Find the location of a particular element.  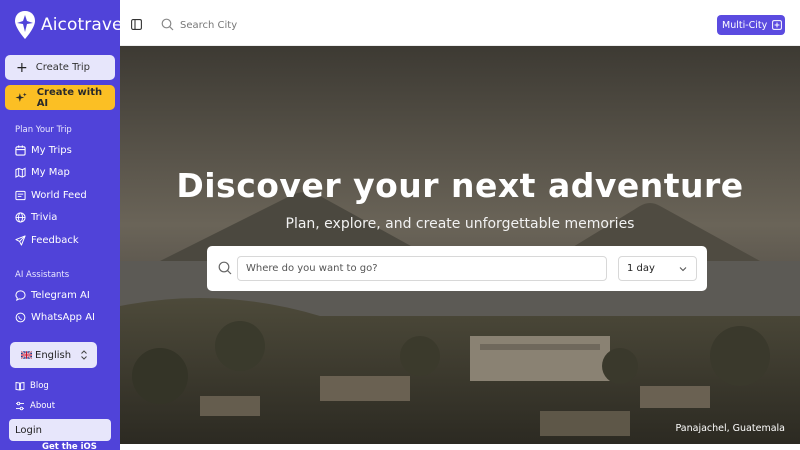

sidebar-item-feedback: Feedback is located at coordinates (47, 240).